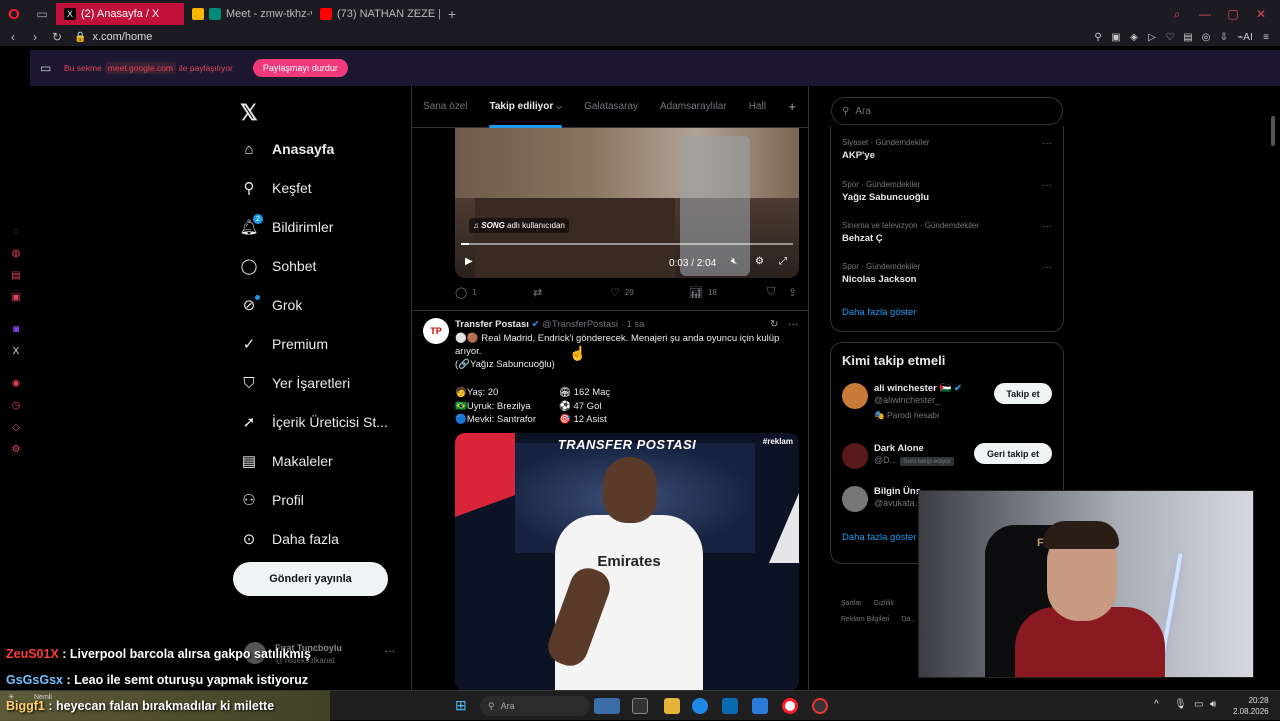 The image size is (1280, 721). I want to click on tab-hall: Hall, so click(757, 107).